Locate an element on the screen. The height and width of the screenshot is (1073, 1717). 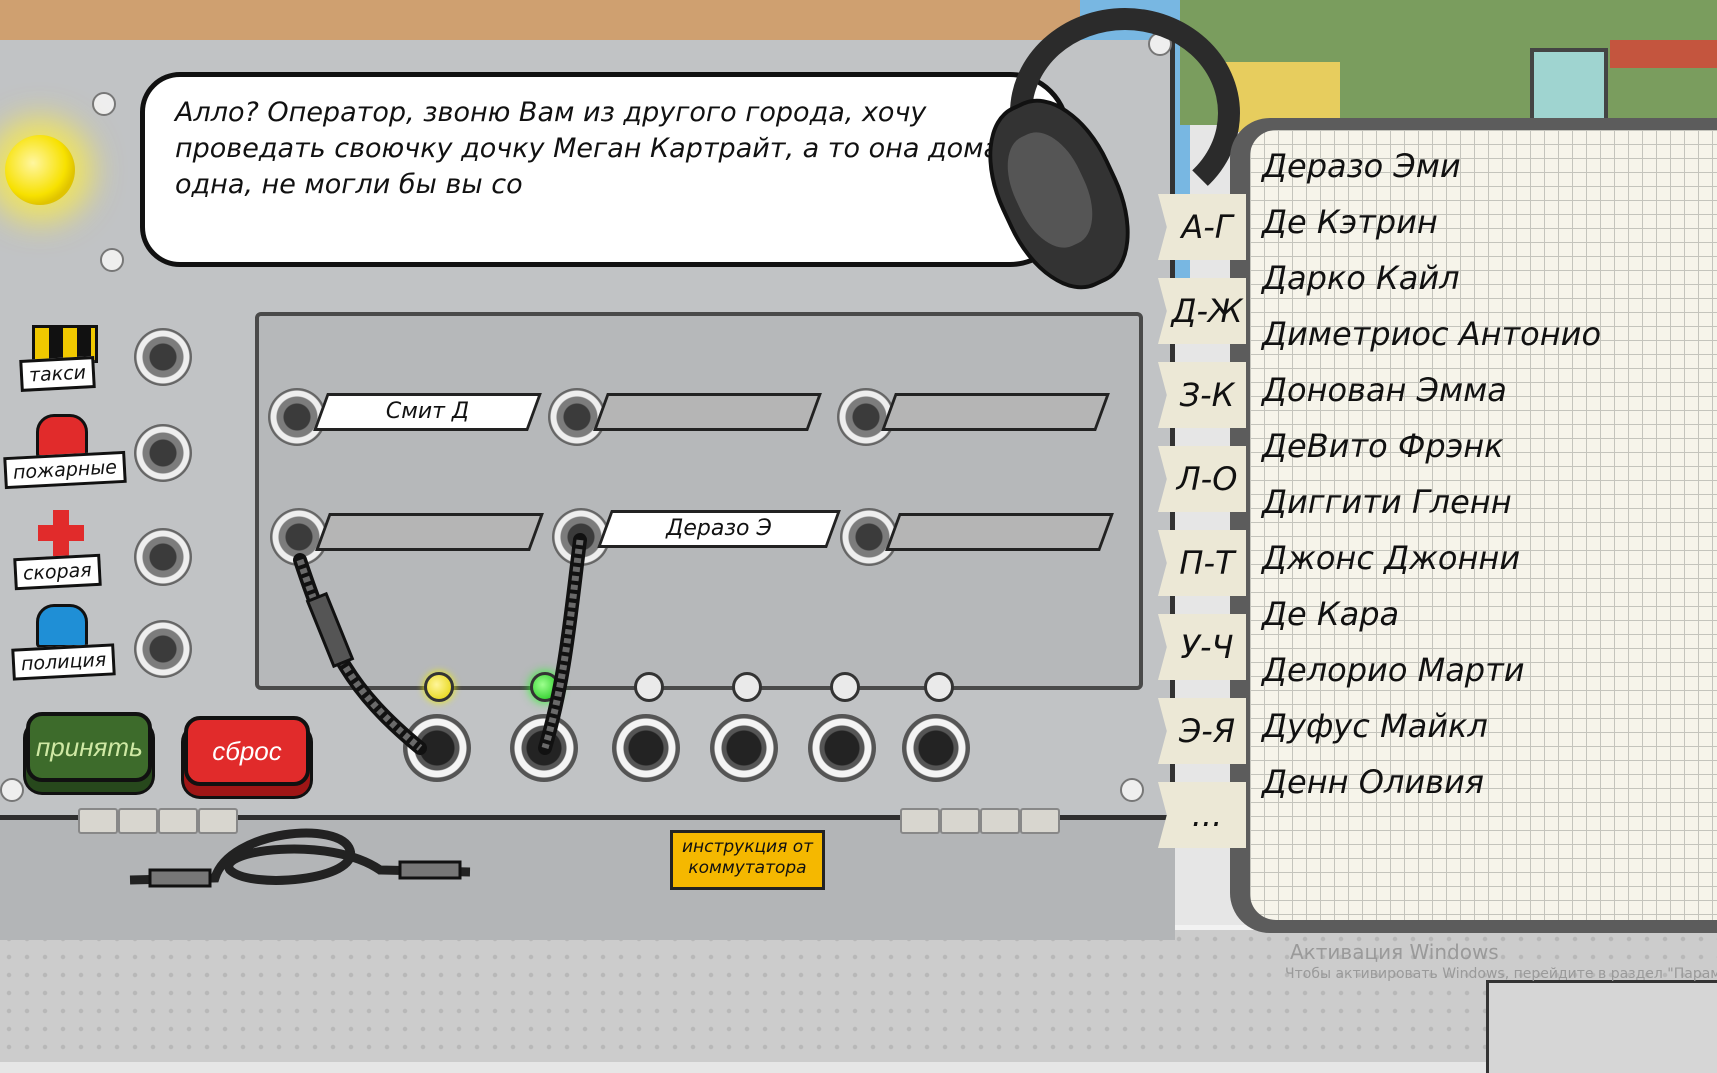
directory-tab: Л-О is located at coordinates (1202, 479).